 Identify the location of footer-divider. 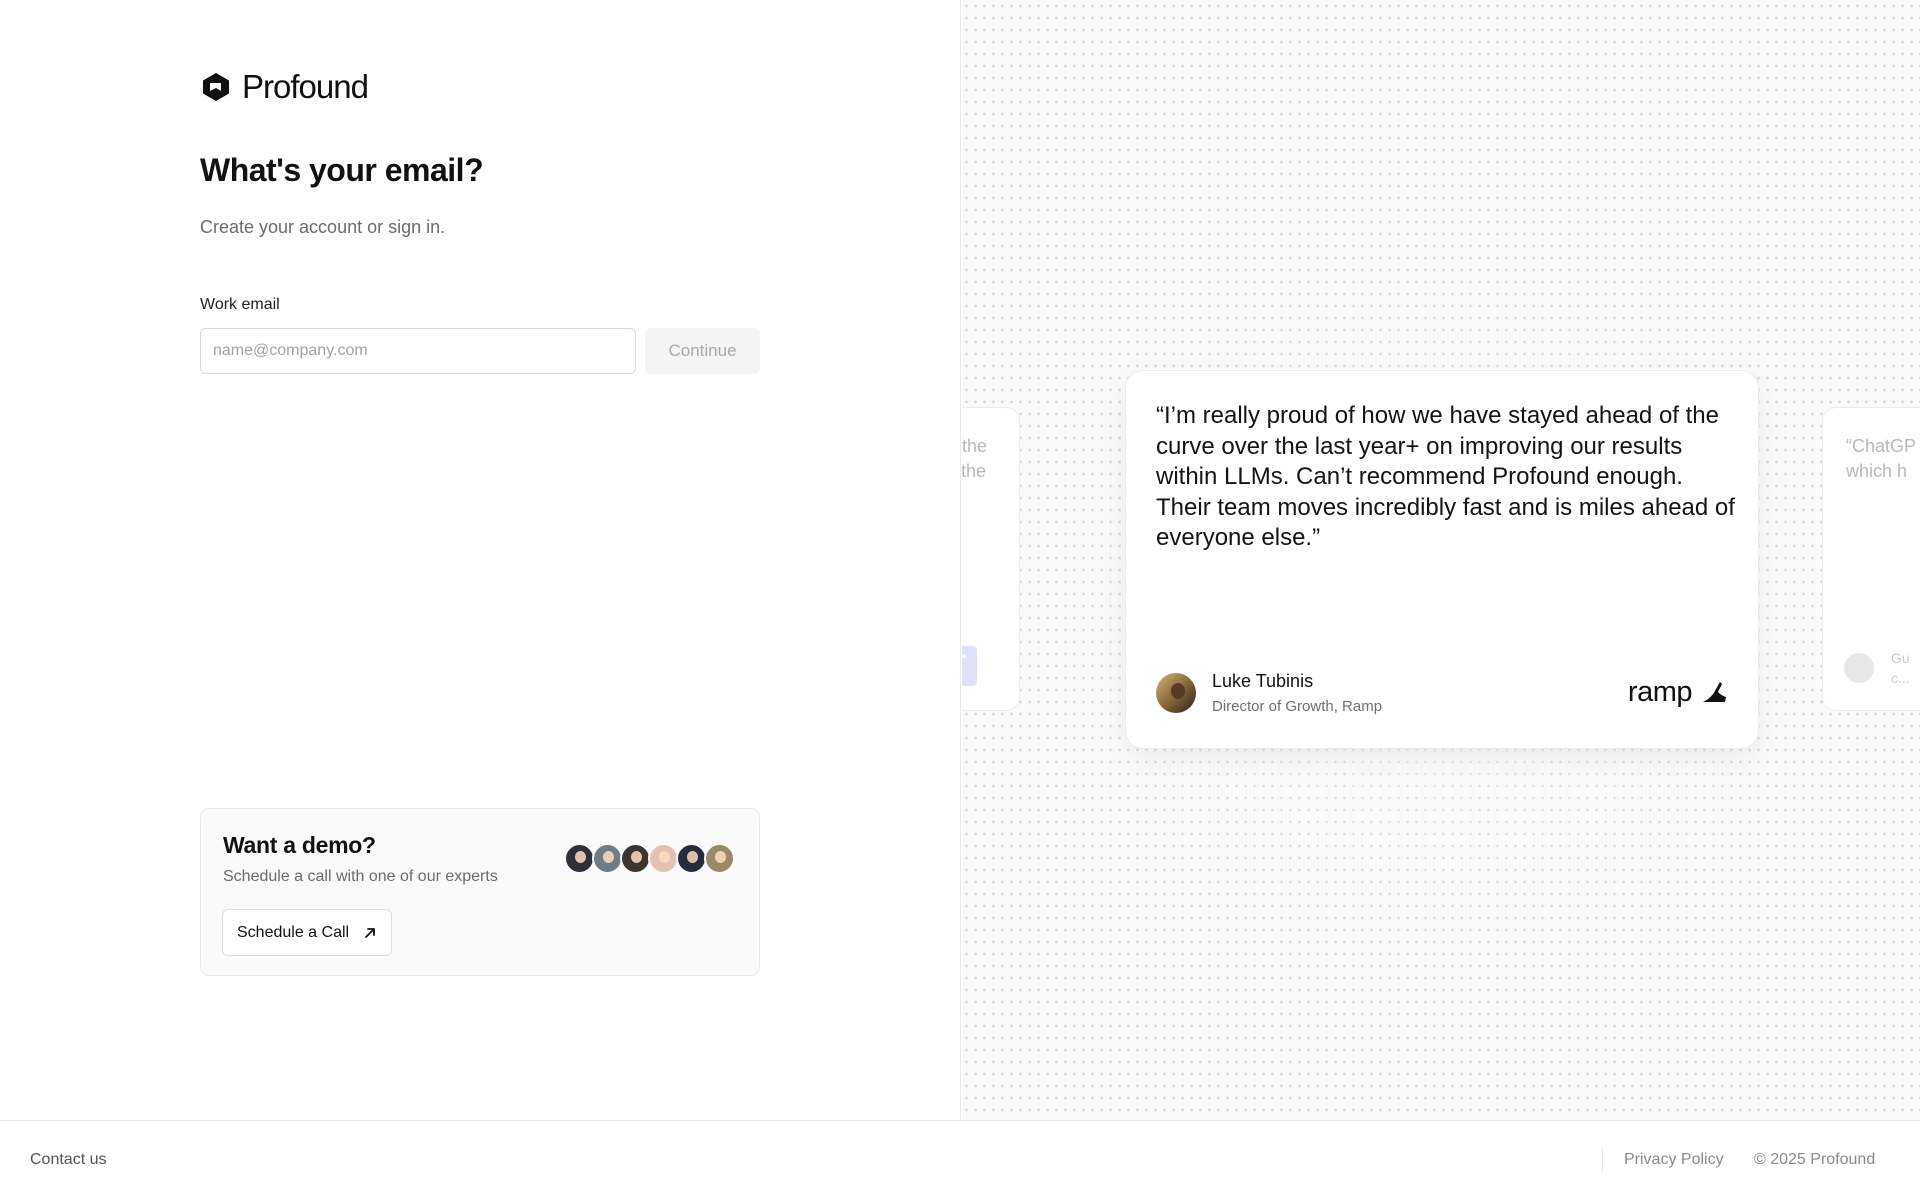
(1602, 1160).